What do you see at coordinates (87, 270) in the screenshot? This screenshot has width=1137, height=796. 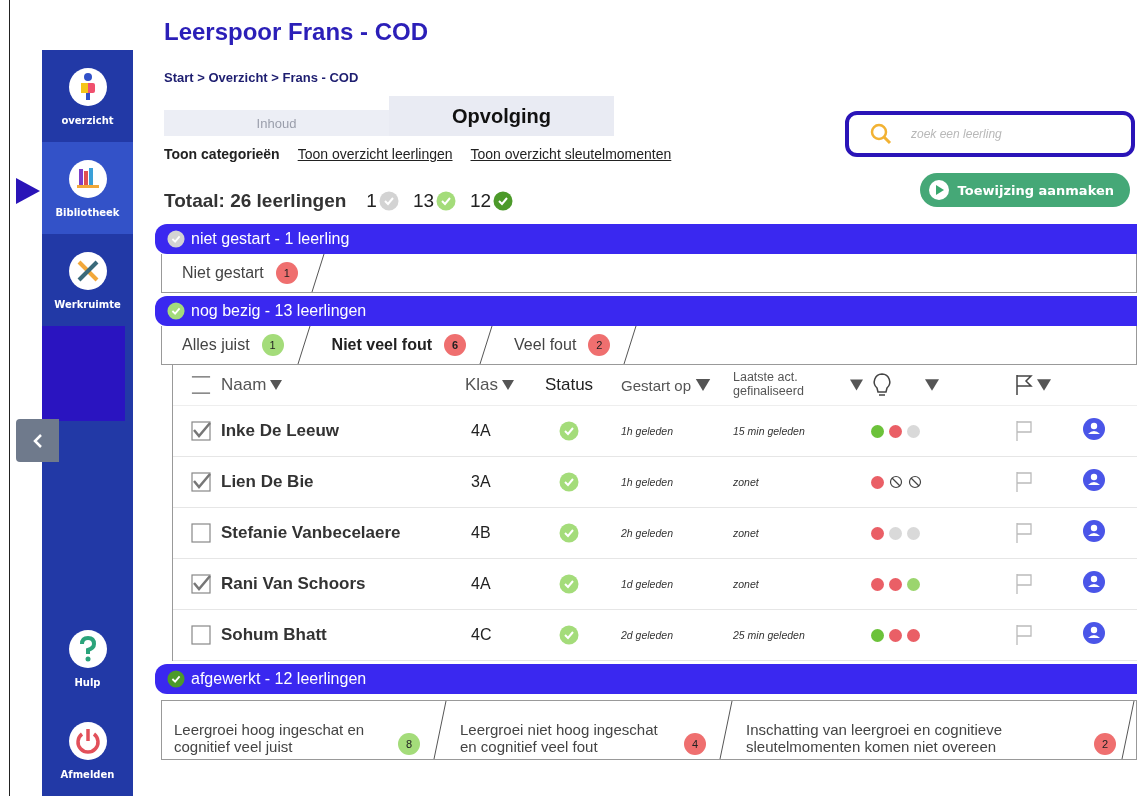 I see `tools-icon` at bounding box center [87, 270].